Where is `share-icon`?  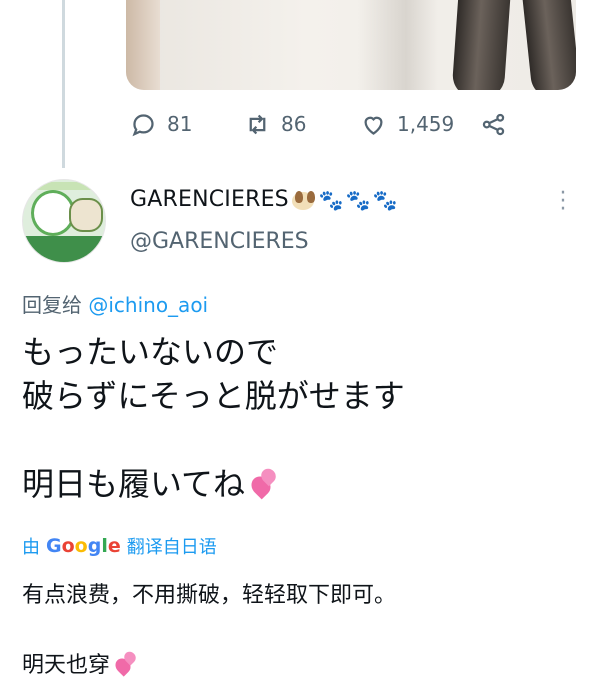 share-icon is located at coordinates (493, 124).